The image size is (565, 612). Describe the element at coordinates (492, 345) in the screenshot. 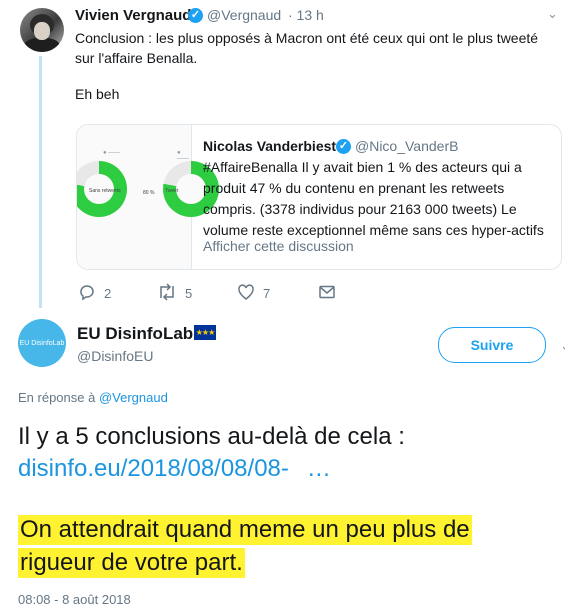

I see `follow-button: Suivre` at that location.